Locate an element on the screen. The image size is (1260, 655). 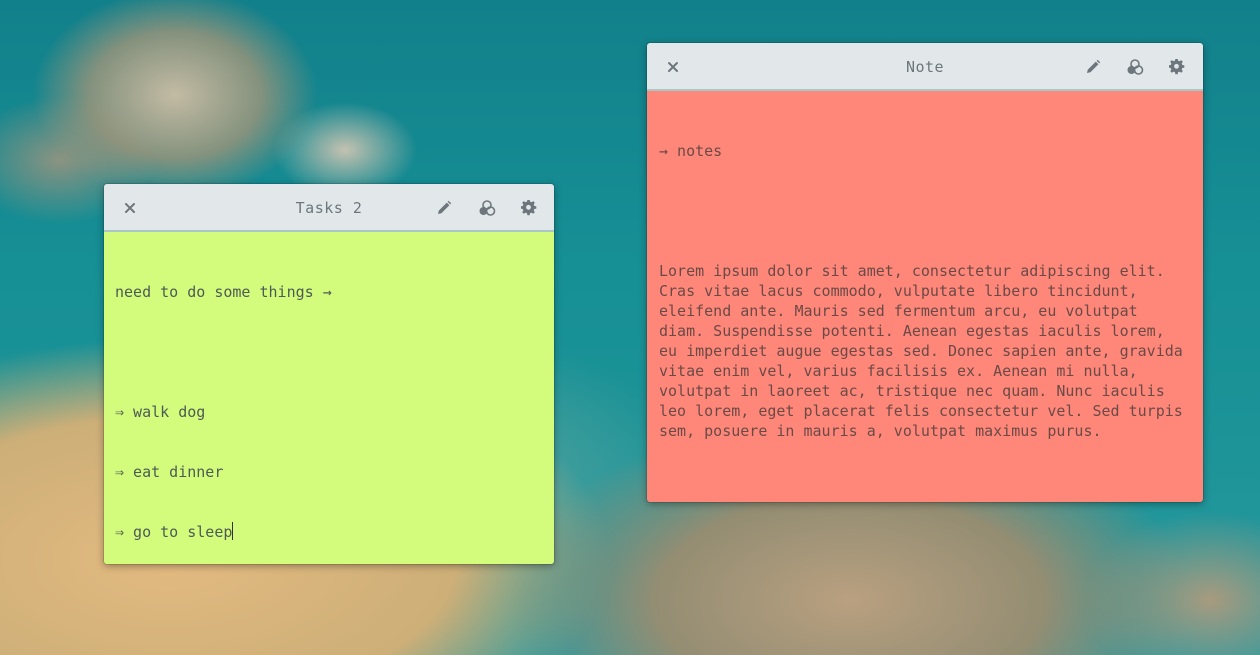
text-line: ⇒ eat dinner is located at coordinates (169, 472).